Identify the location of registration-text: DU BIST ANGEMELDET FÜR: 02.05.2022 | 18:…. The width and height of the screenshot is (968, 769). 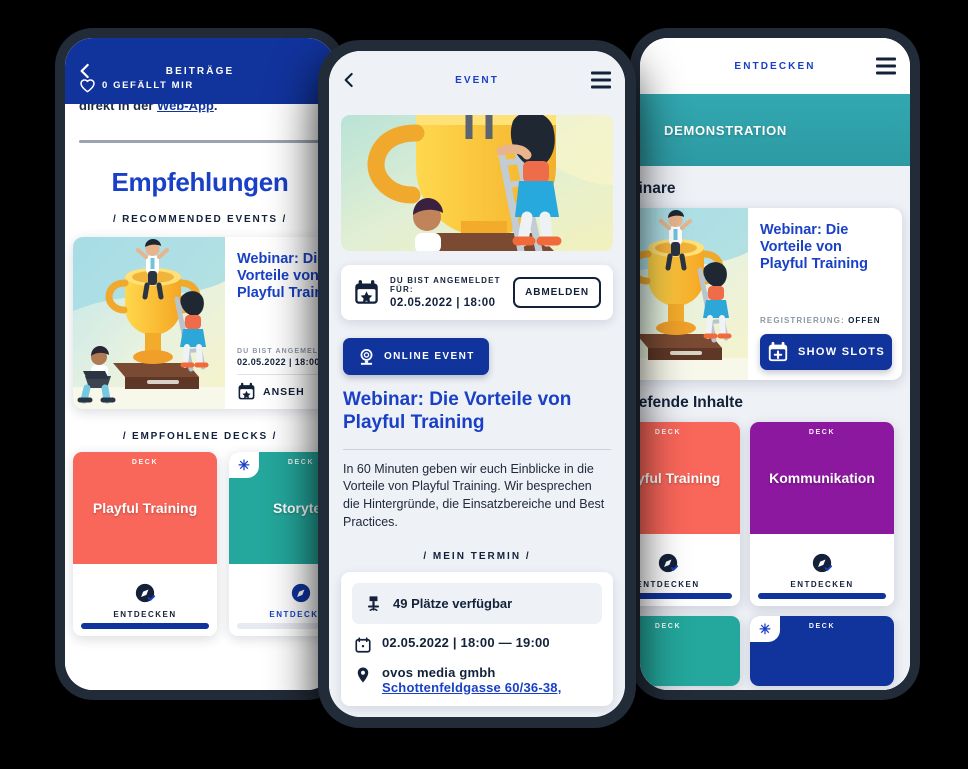
(446, 292).